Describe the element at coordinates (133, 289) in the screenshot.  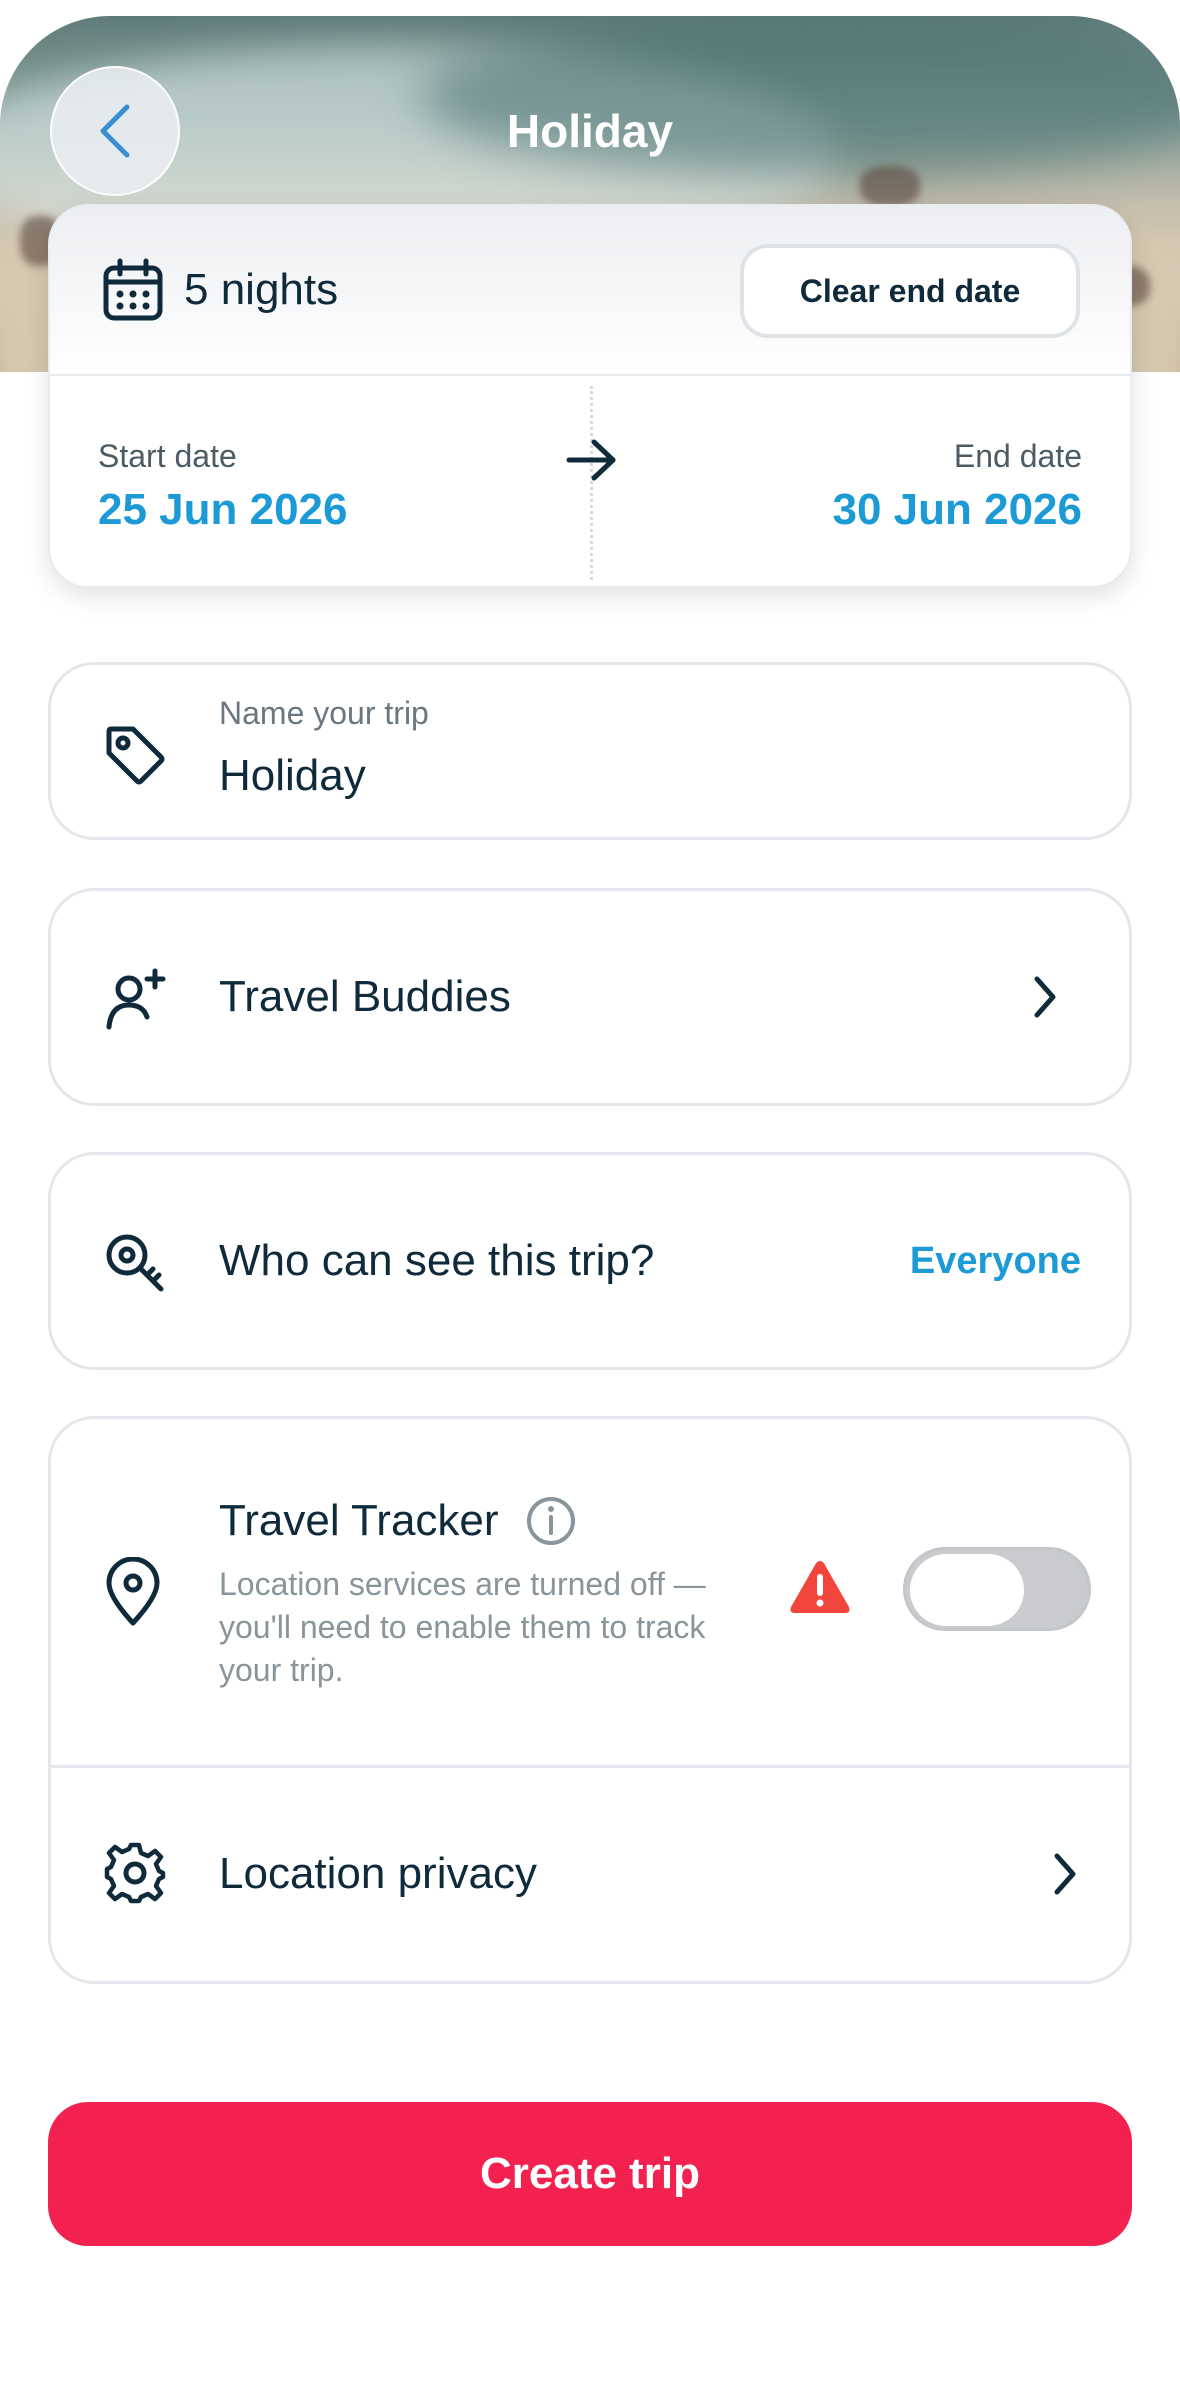
I see `calendar-icon` at that location.